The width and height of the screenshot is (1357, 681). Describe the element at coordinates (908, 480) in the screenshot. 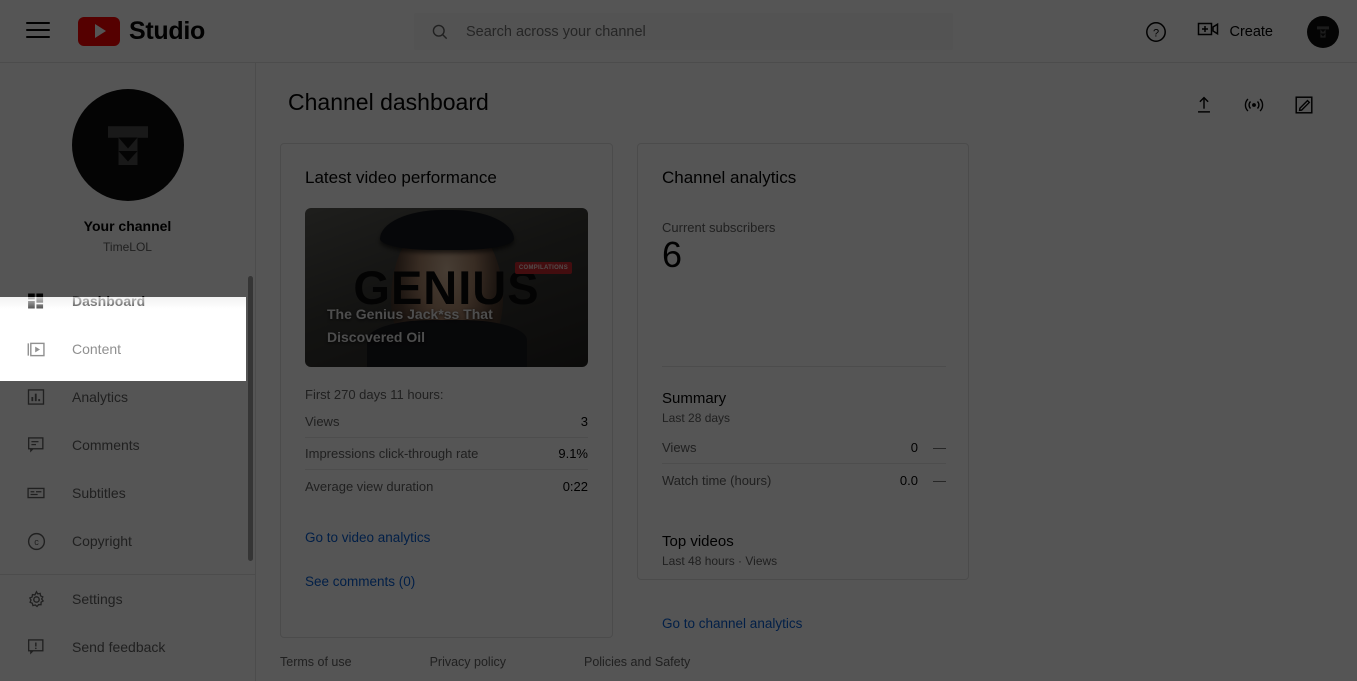

I see `summary-row-value: 0.0` at that location.